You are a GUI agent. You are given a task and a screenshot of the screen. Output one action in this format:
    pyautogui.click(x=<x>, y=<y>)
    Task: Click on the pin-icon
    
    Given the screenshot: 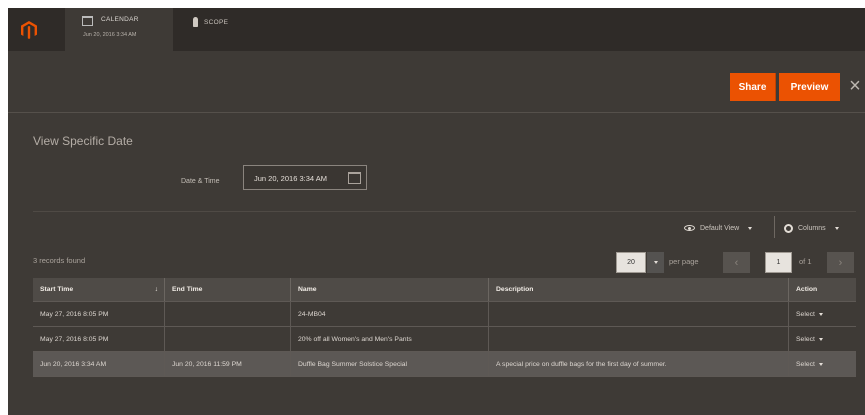 What is the action you would take?
    pyautogui.click(x=195, y=22)
    